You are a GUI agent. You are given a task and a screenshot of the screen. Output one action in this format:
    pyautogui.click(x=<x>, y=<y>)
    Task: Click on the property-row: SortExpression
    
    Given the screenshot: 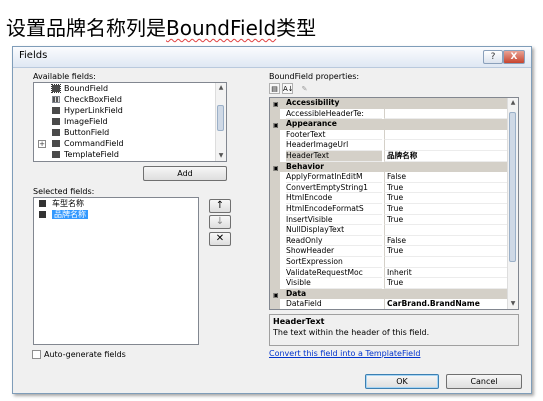 What is the action you would take?
    pyautogui.click(x=394, y=262)
    